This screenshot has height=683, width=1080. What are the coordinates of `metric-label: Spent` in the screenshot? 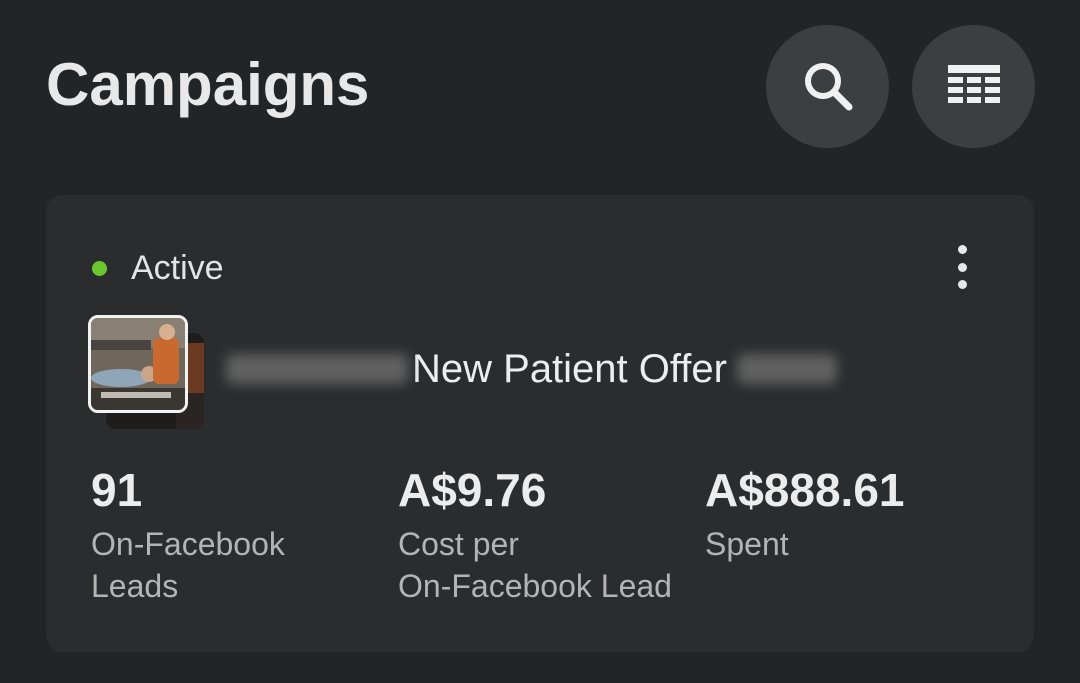 It's located at (747, 544).